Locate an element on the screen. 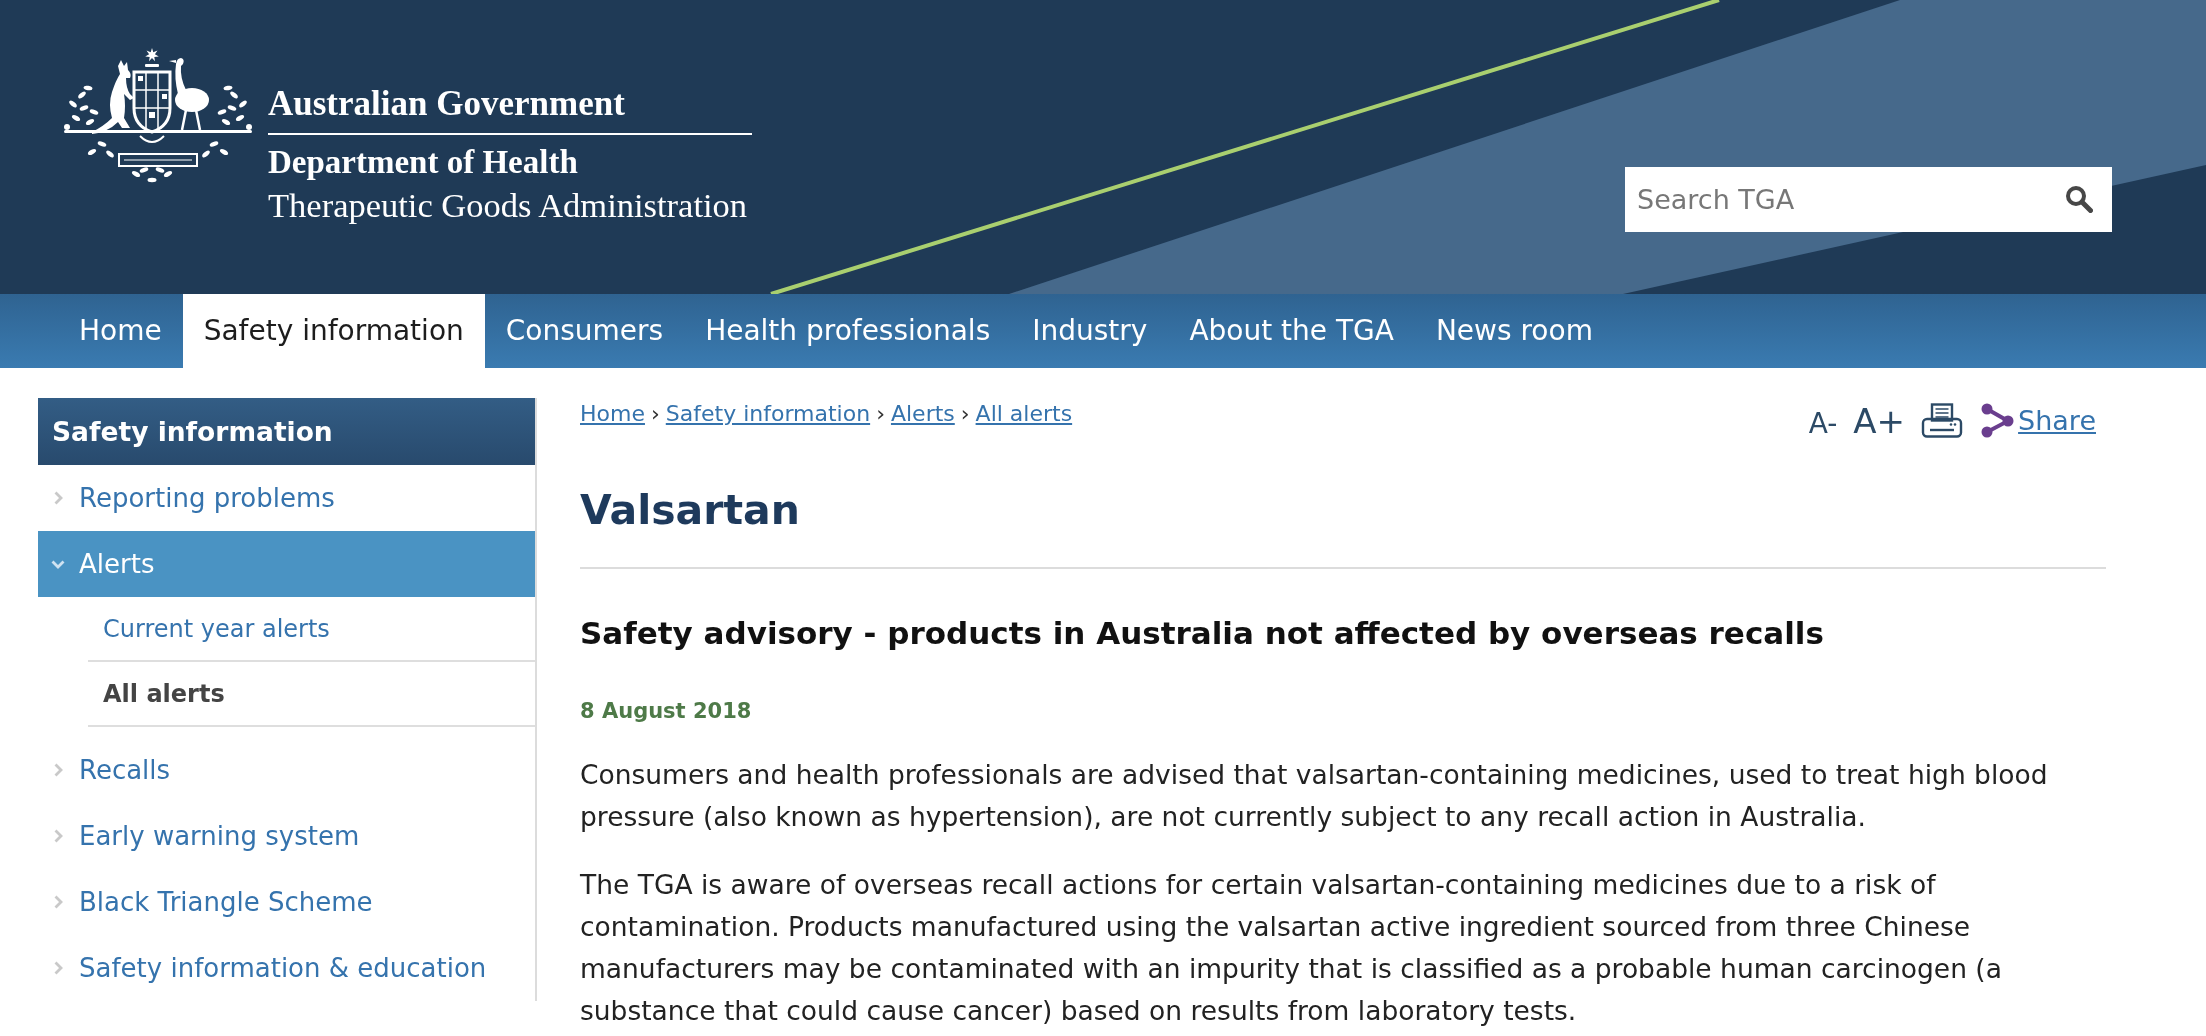  breadcrumb-link: Alerts is located at coordinates (922, 413).